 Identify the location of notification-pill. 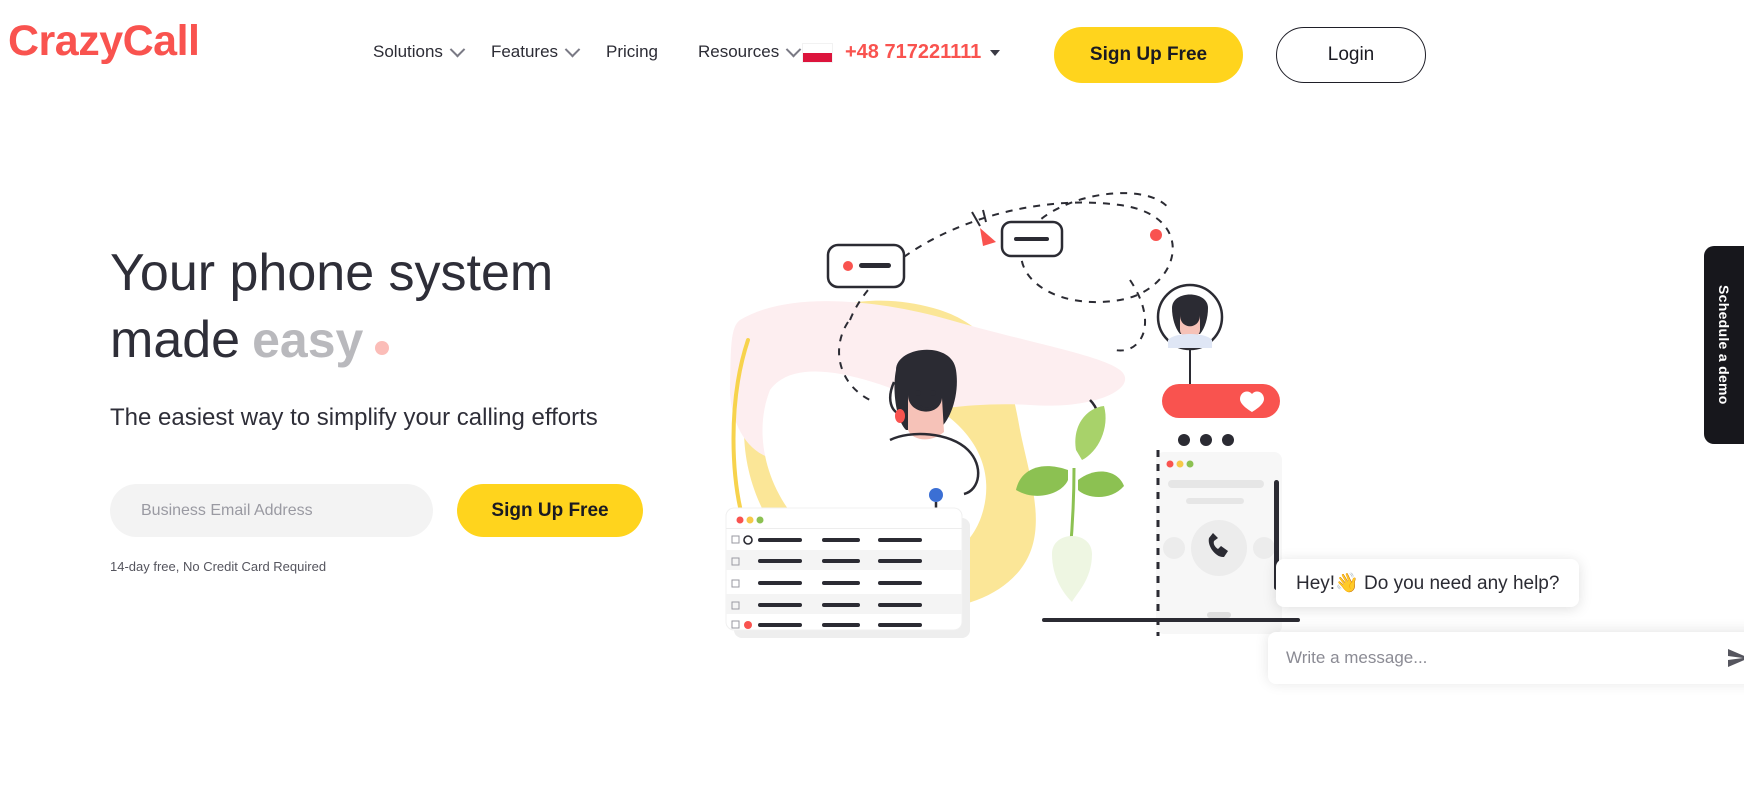
(1221, 401).